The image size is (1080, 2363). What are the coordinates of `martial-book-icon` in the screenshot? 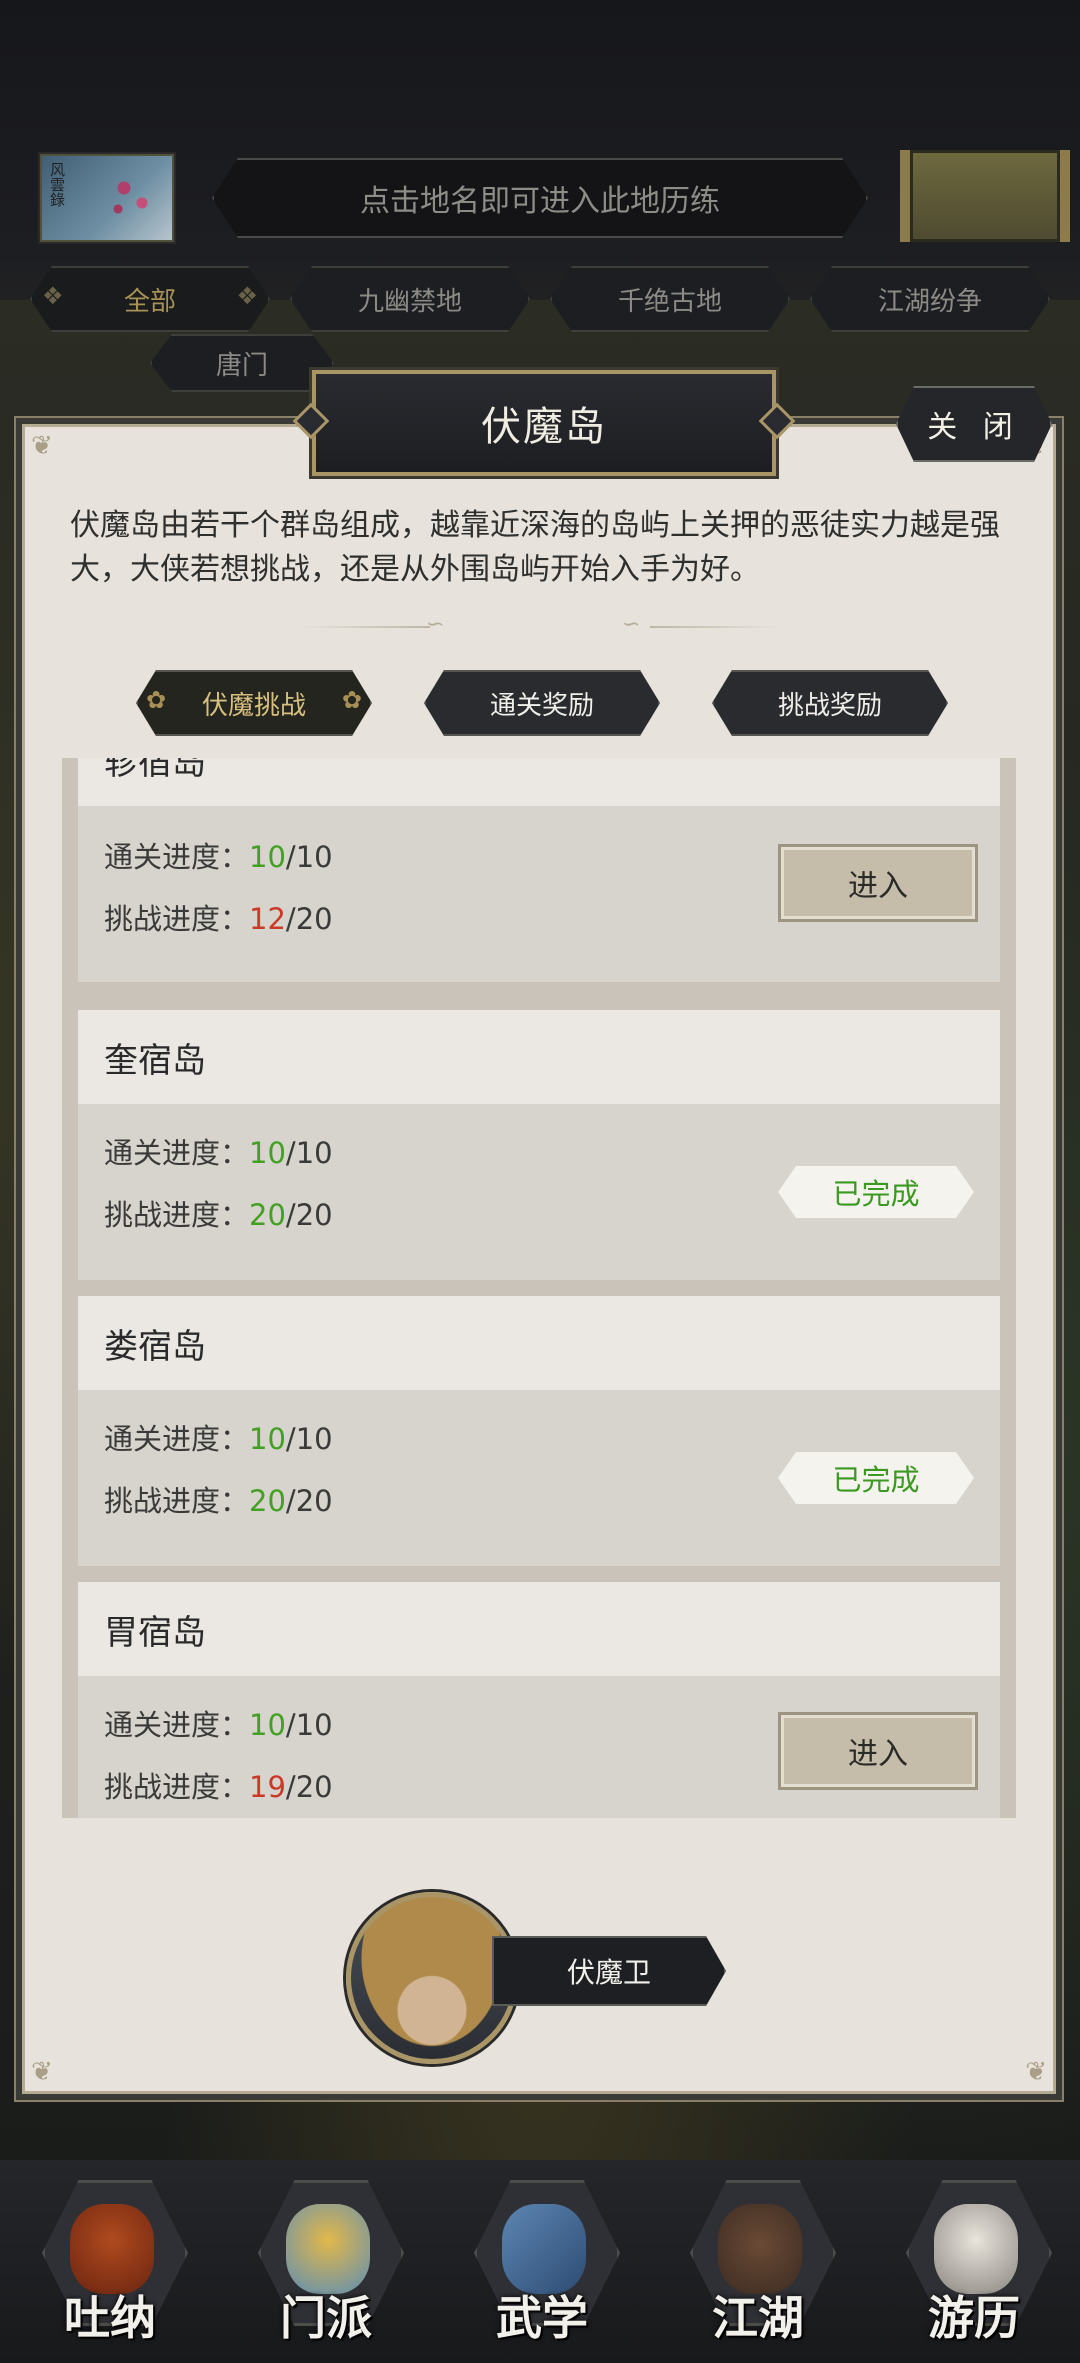 It's located at (544, 2249).